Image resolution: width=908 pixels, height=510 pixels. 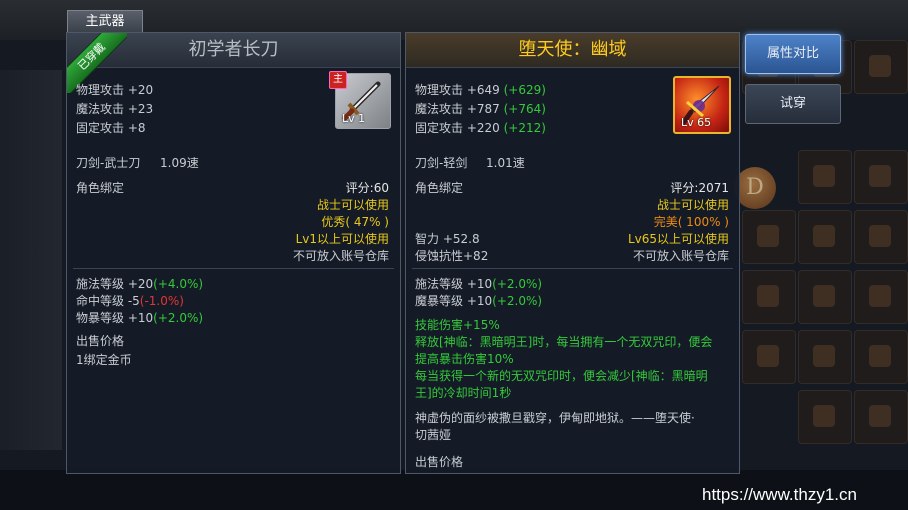 What do you see at coordinates (338, 80) in the screenshot?
I see `main-weapon-tag: 主` at bounding box center [338, 80].